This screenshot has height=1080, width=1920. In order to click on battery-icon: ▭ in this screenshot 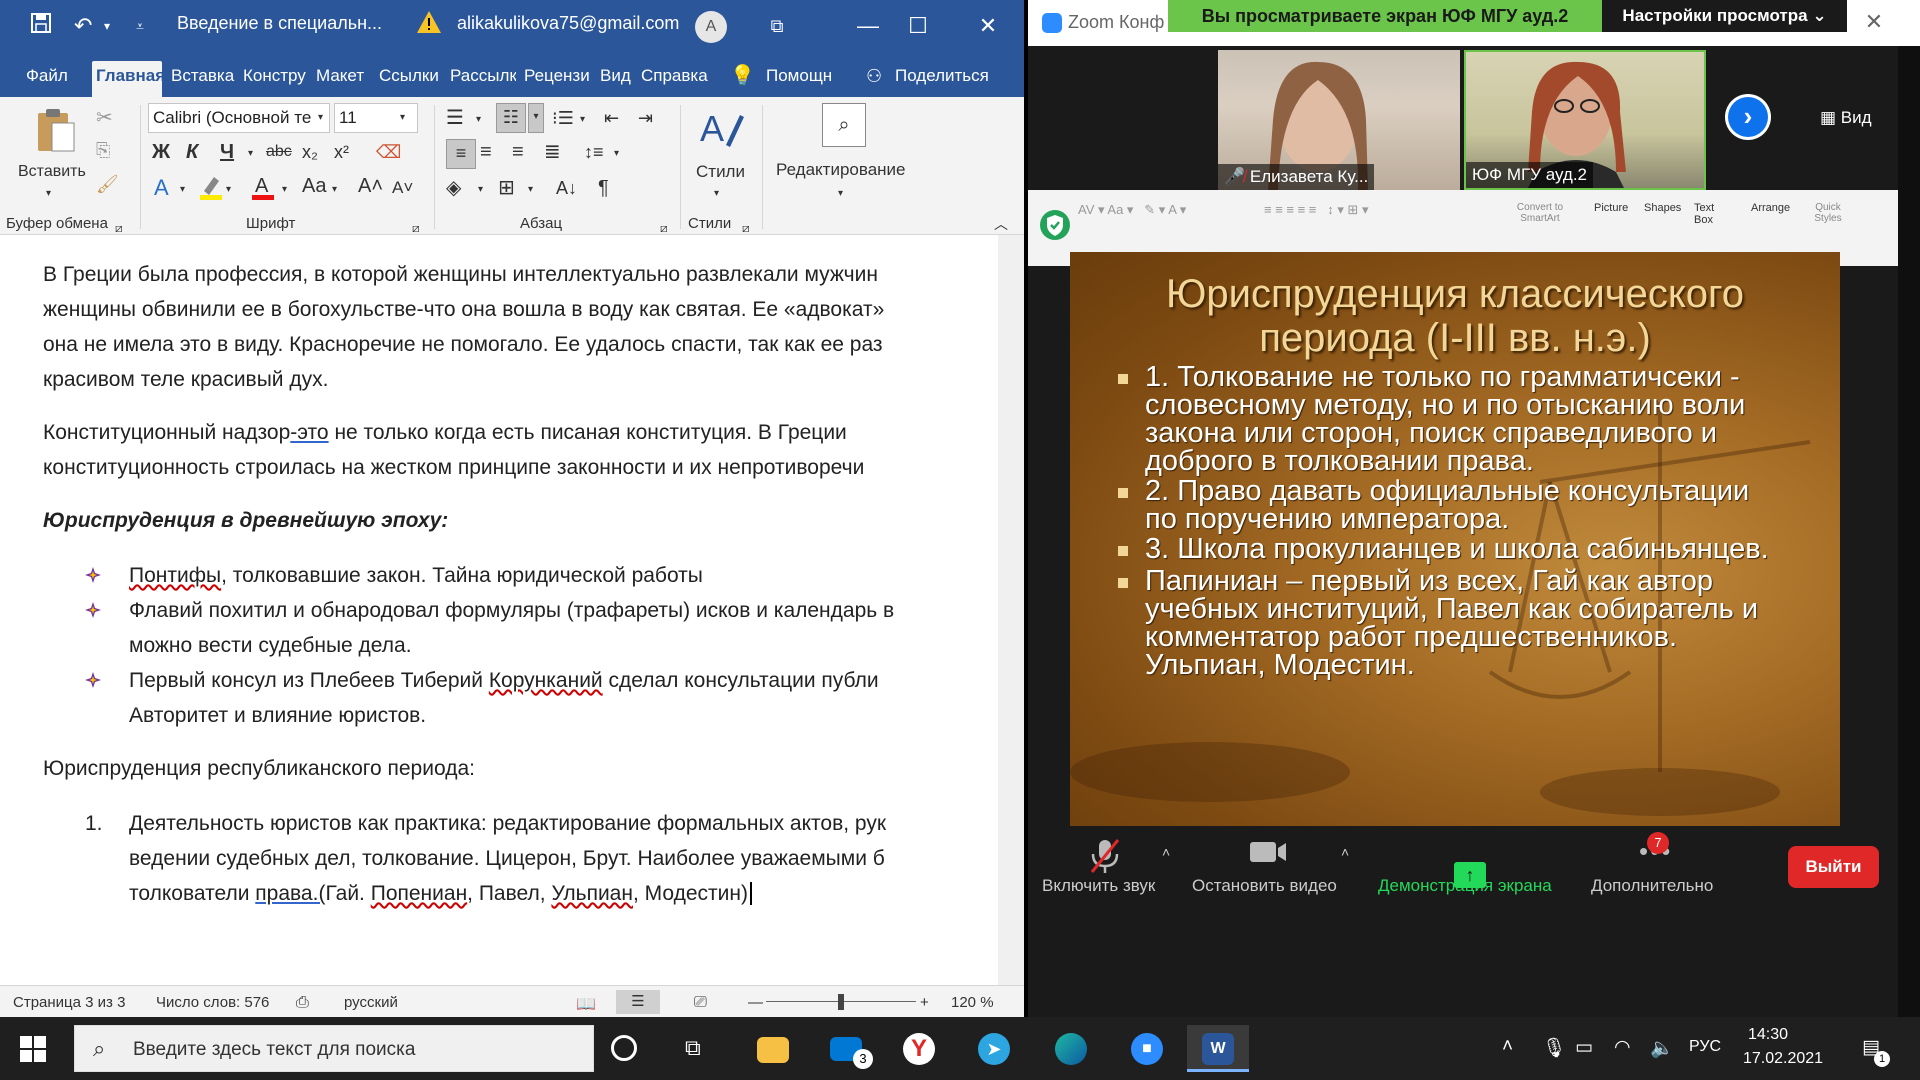, I will do `click(1584, 1047)`.